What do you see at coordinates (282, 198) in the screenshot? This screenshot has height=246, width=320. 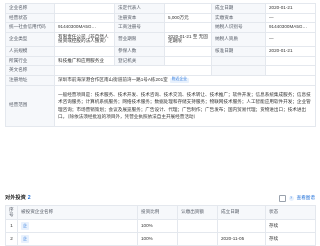 I see `filter-checkbox` at bounding box center [282, 198].